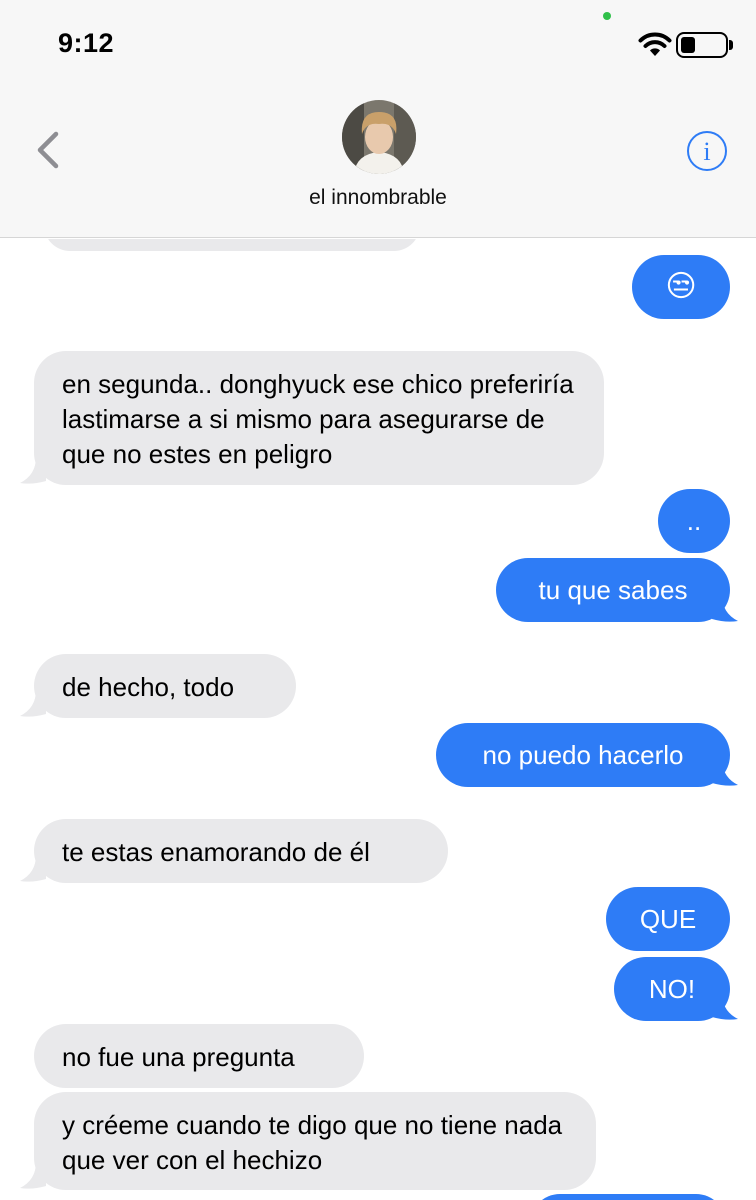 Image resolution: width=756 pixels, height=1200 pixels. Describe the element at coordinates (731, 45) in the screenshot. I see `battery-tip` at that location.